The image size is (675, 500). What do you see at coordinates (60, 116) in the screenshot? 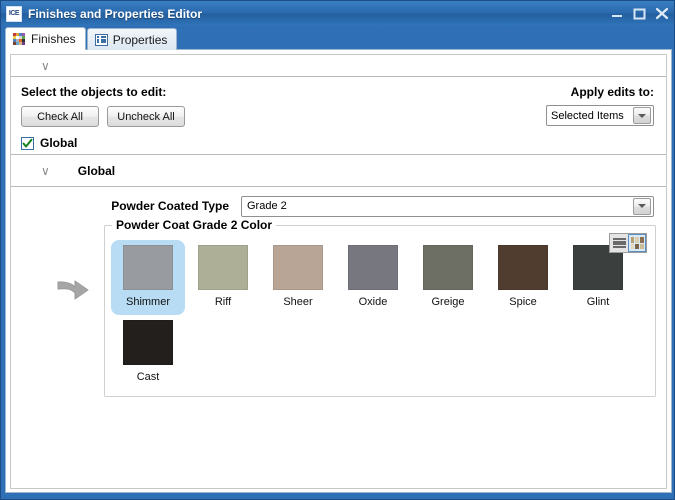
I see `check-all-button: Check All` at bounding box center [60, 116].